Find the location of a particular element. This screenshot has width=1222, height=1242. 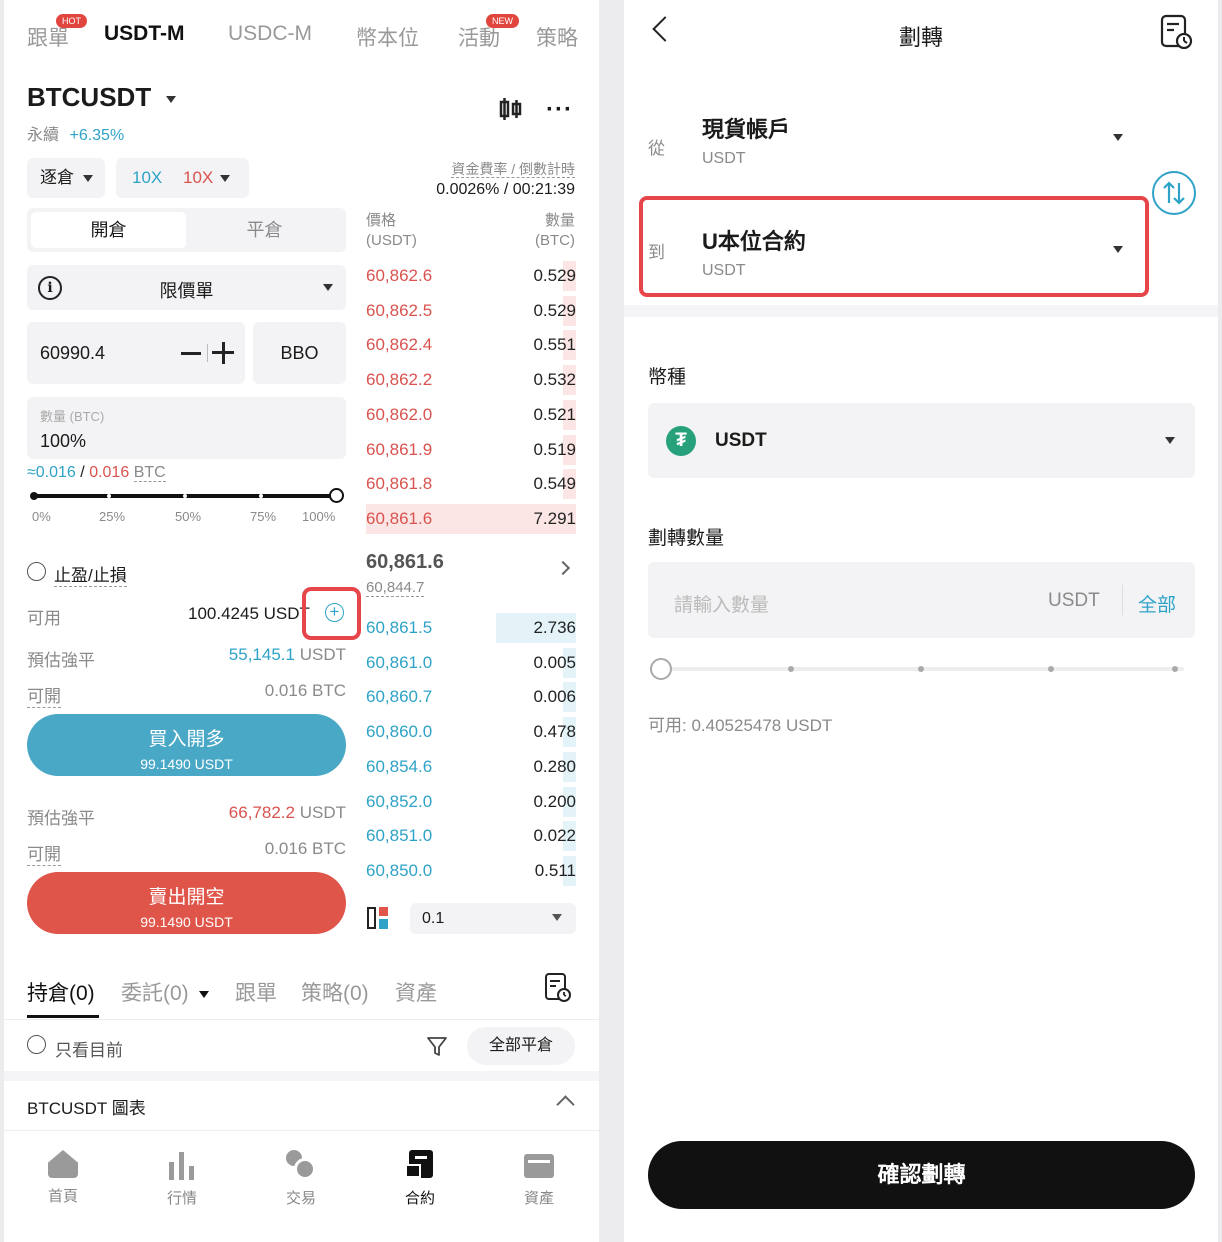

nav-label: 合約 is located at coordinates (419, 1198).